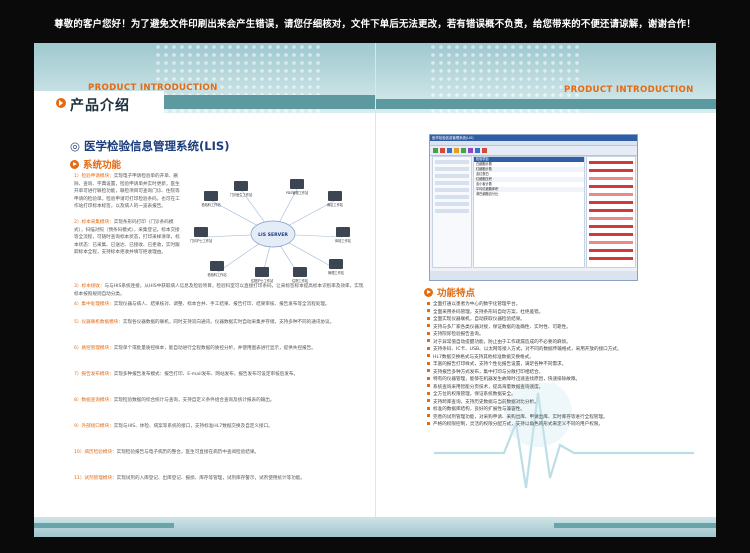  What do you see at coordinates (153, 88) in the screenshot?
I see `header-en-left: PRODUCT INTRODUCTION` at bounding box center [153, 88].